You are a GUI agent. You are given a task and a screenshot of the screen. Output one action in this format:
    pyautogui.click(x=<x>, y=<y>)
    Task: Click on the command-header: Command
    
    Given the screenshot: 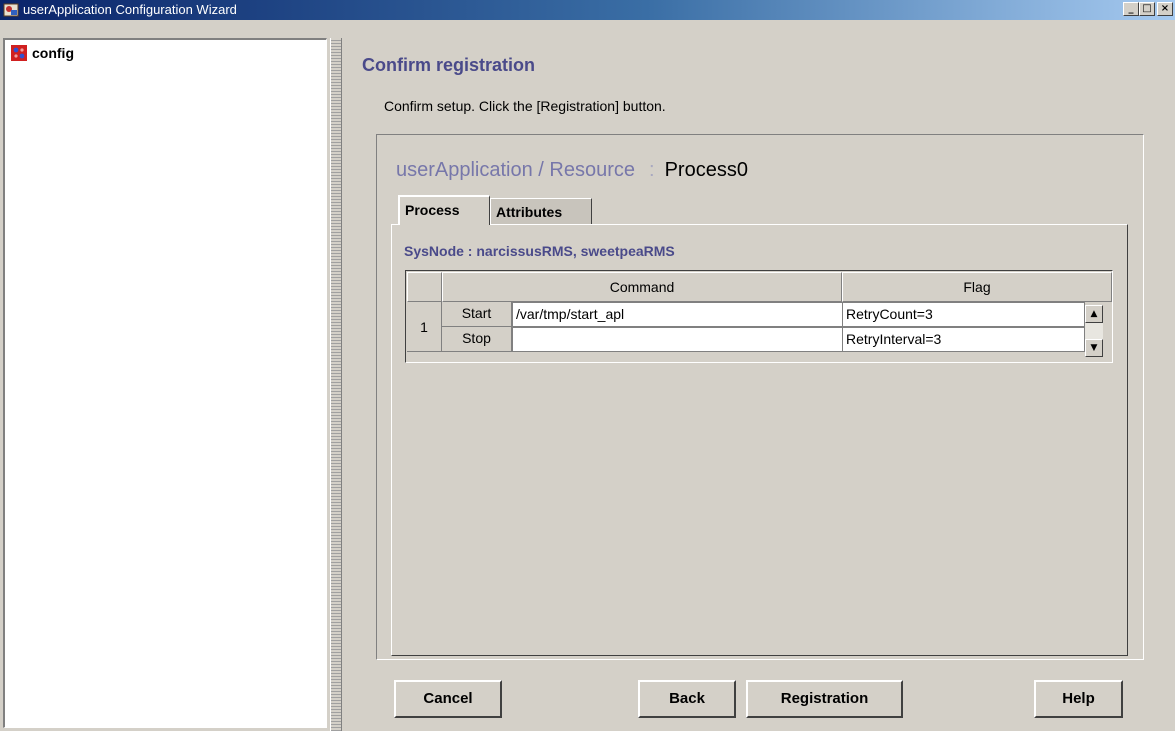 What is the action you would take?
    pyautogui.click(x=642, y=287)
    